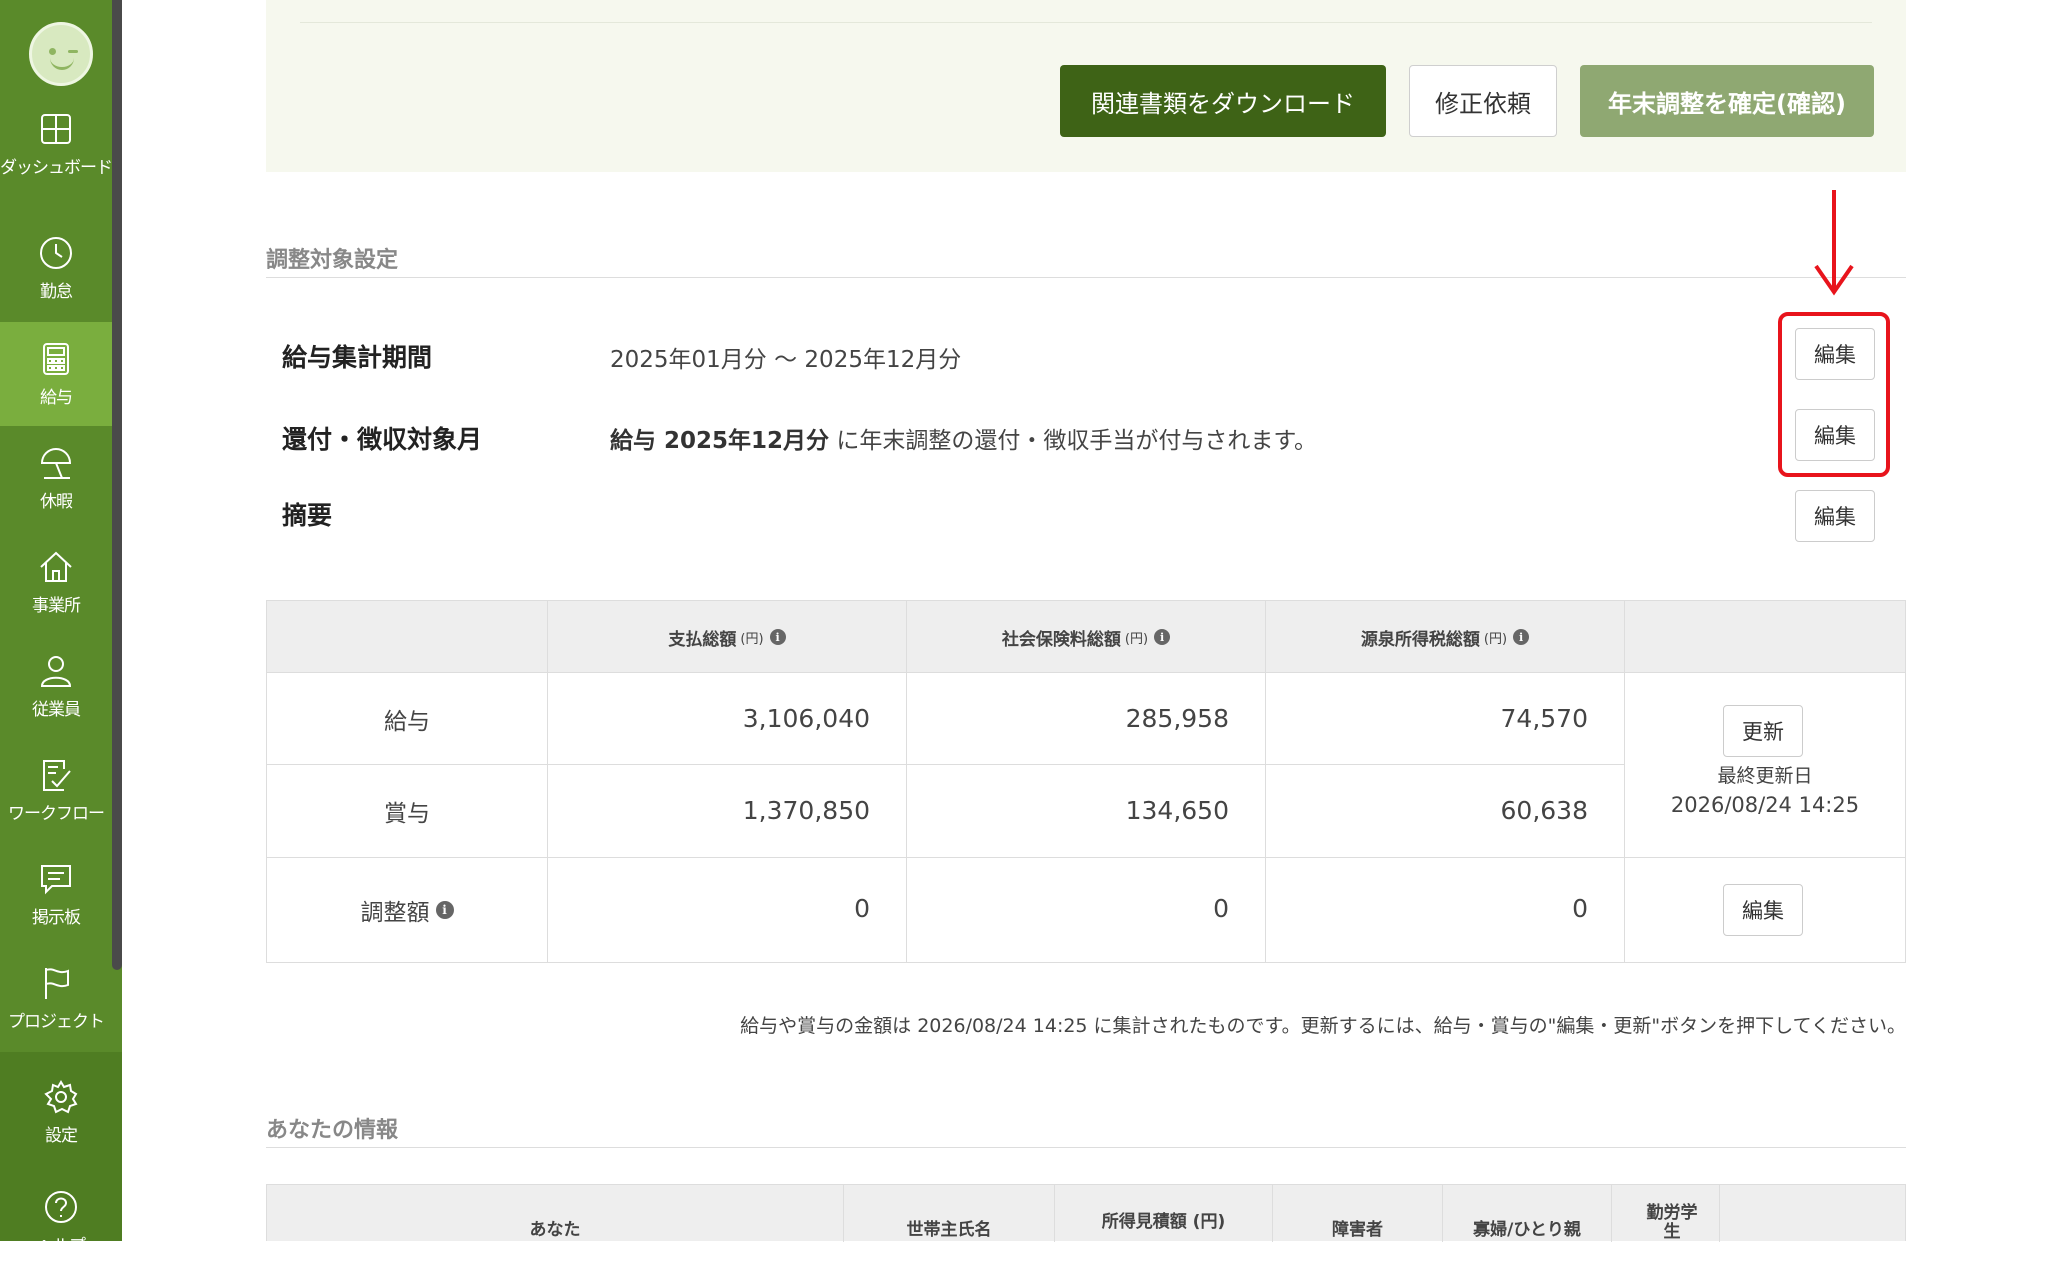  What do you see at coordinates (1483, 101) in the screenshot?
I see `request-fix-button: 修正依頼` at bounding box center [1483, 101].